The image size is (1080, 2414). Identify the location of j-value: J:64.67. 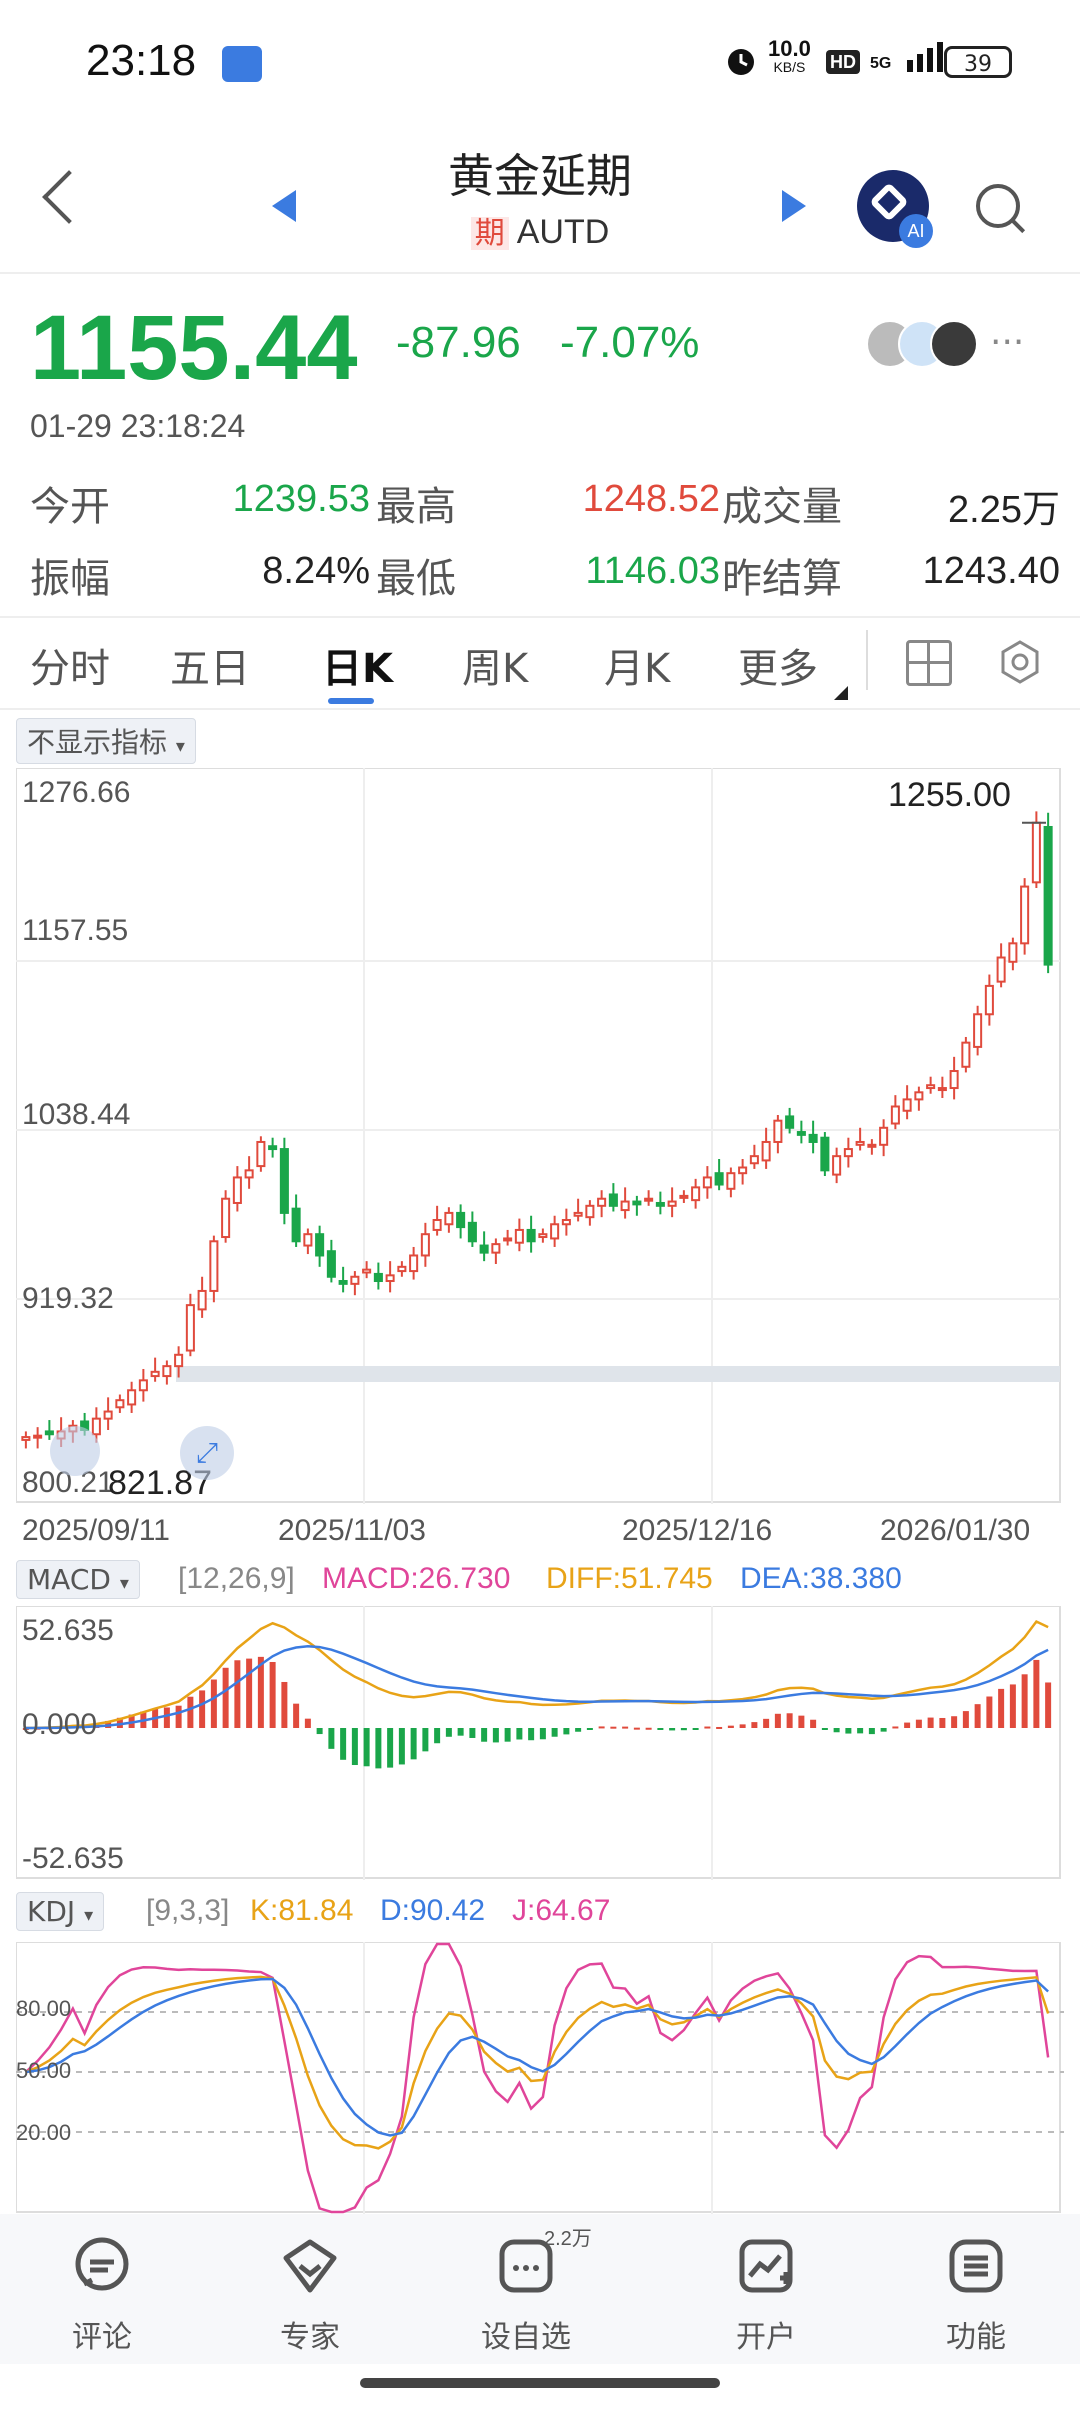
(561, 1910).